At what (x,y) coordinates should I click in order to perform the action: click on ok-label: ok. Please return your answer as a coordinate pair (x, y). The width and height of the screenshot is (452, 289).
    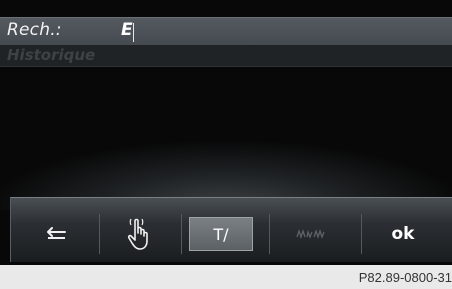
    Looking at the image, I should click on (403, 234).